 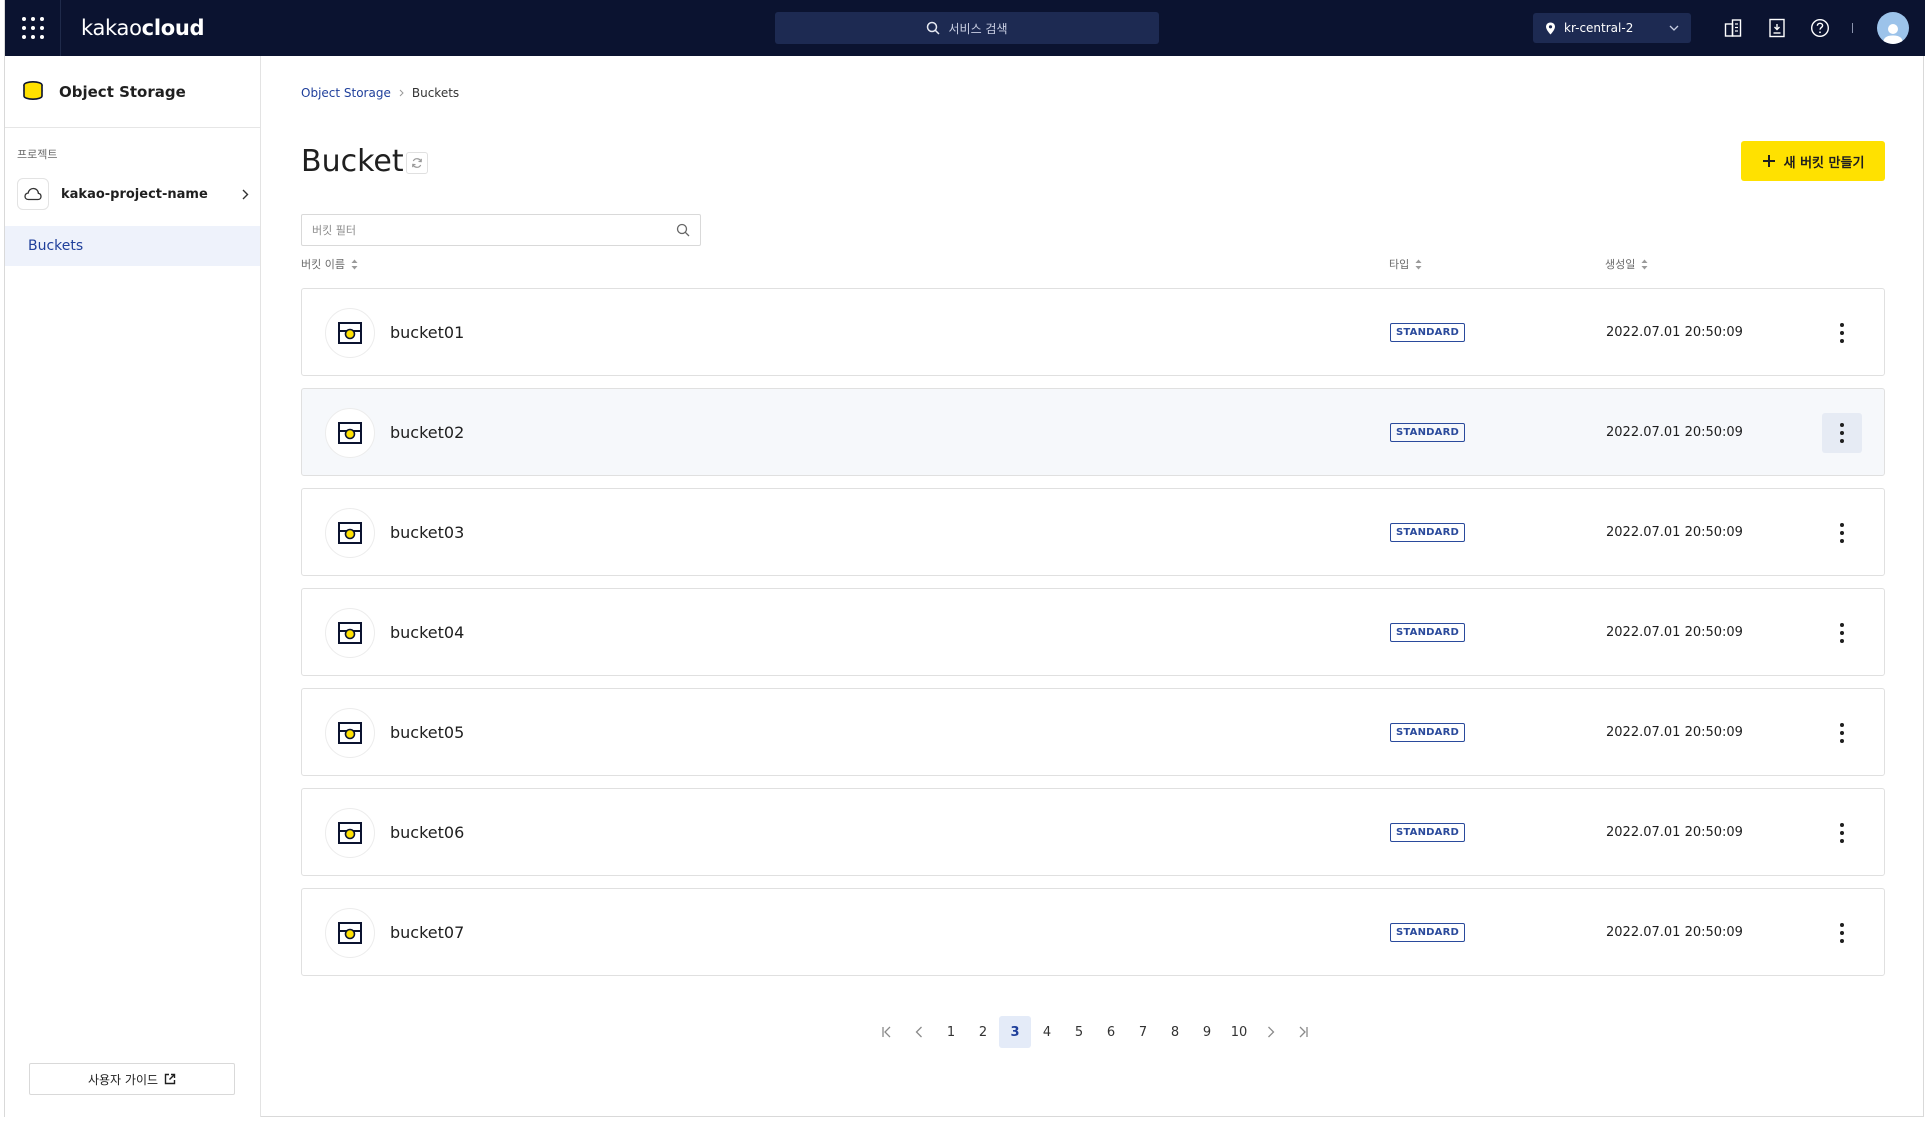 What do you see at coordinates (1093, 732) in the screenshot?
I see `table-row: bucket05 STANDARD 2022.07.01 20:50:09` at bounding box center [1093, 732].